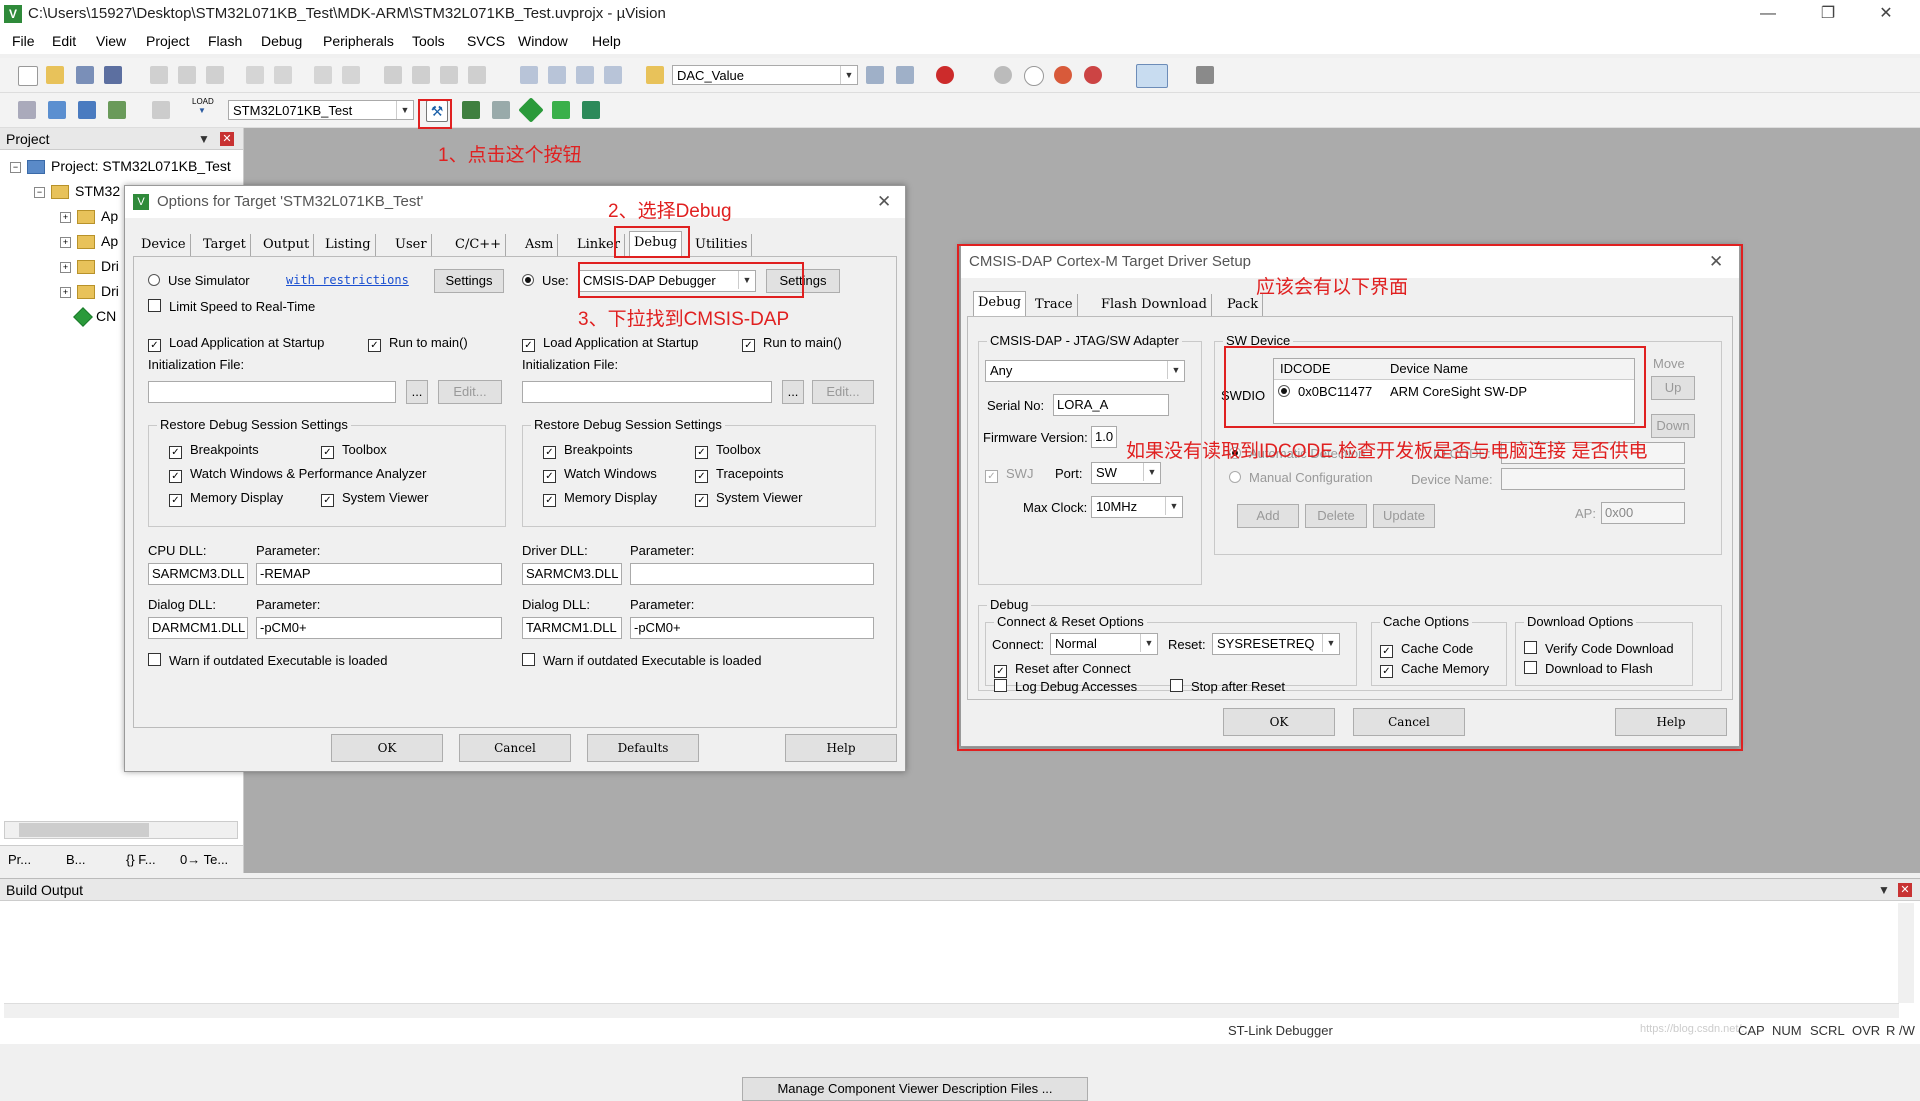 The width and height of the screenshot is (1920, 1101). Describe the element at coordinates (486, 41) in the screenshot. I see `menu-svcs: SVCS` at that location.